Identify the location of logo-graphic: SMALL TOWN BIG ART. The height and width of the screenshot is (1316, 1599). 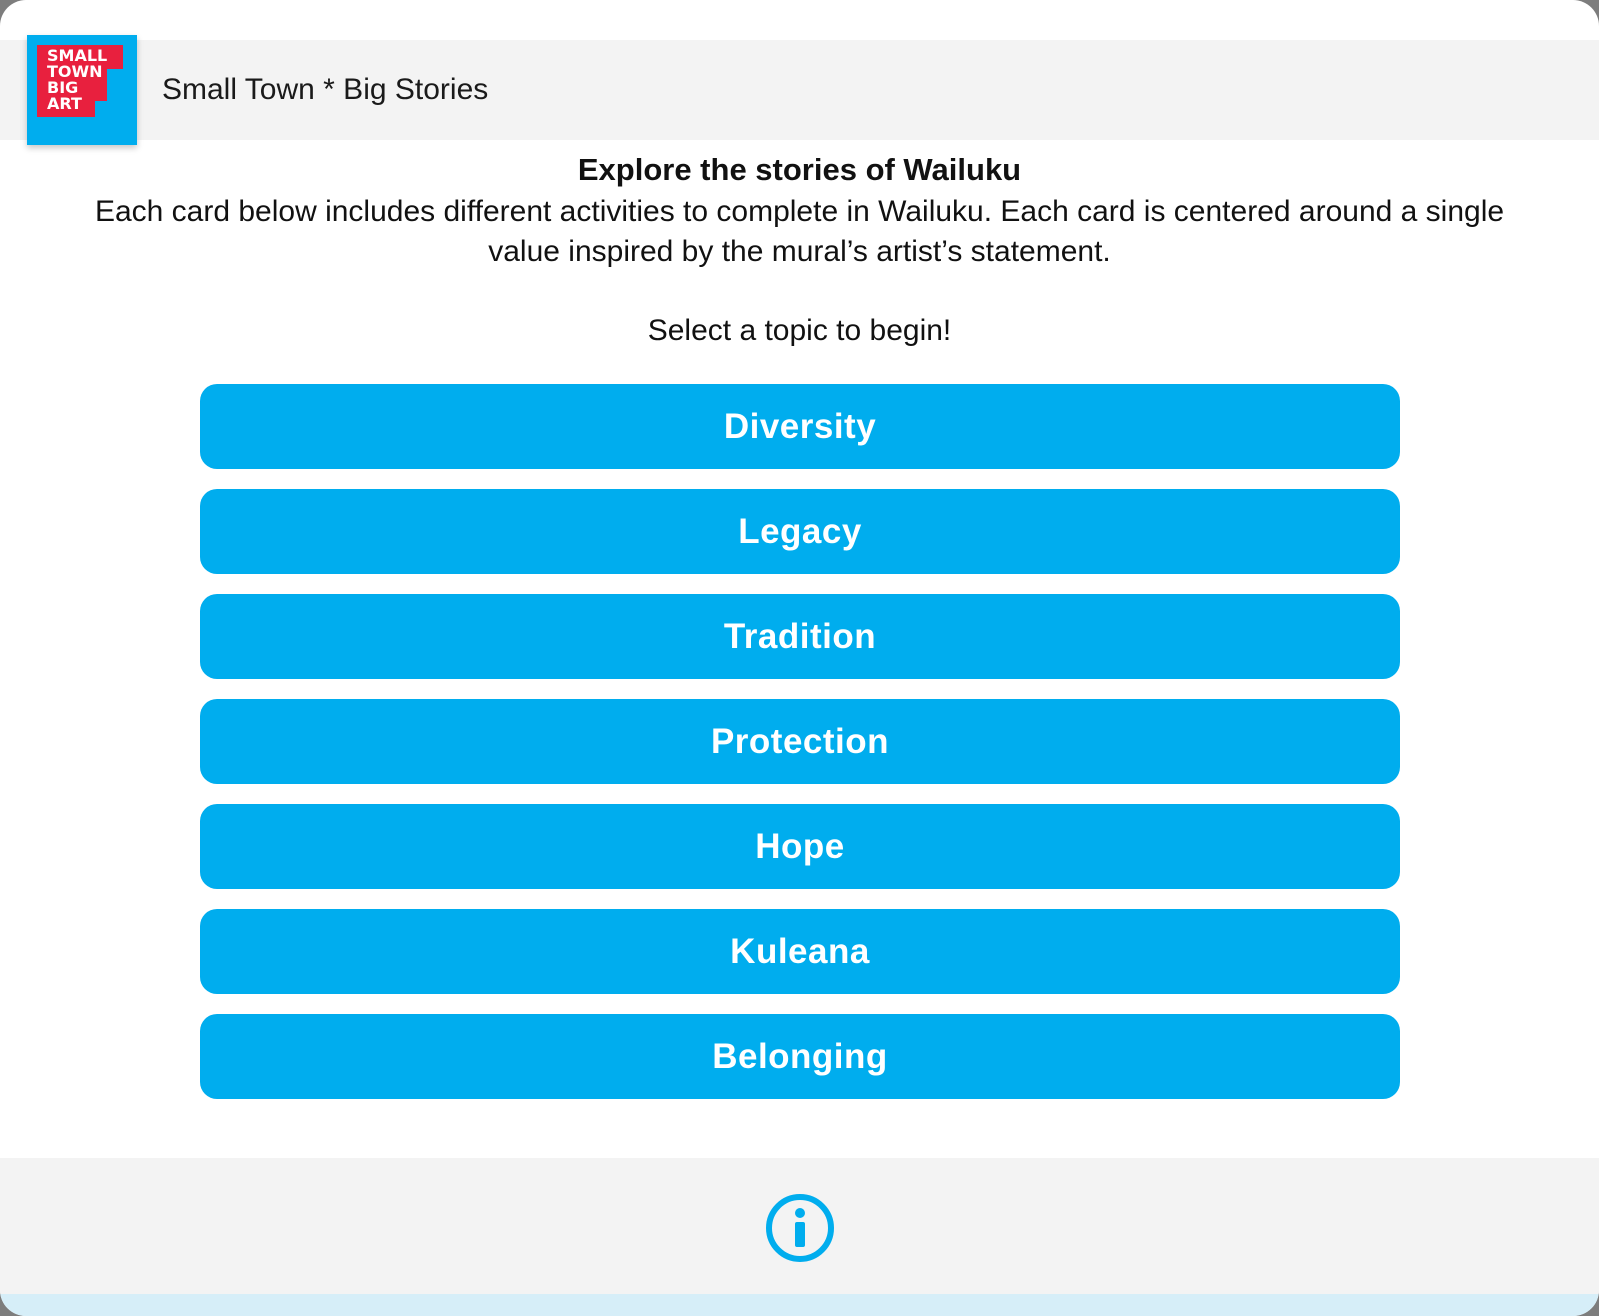
(80, 81).